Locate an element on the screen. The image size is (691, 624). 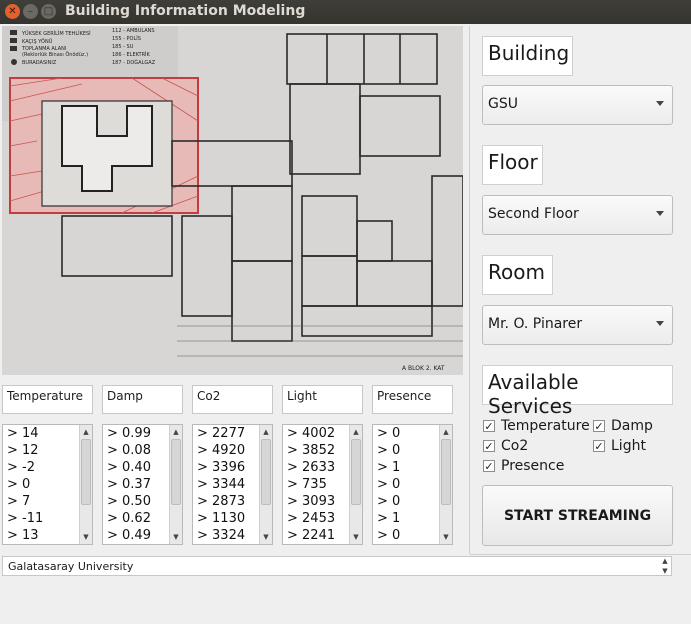
list-item: > 3396 is located at coordinates (226, 467).